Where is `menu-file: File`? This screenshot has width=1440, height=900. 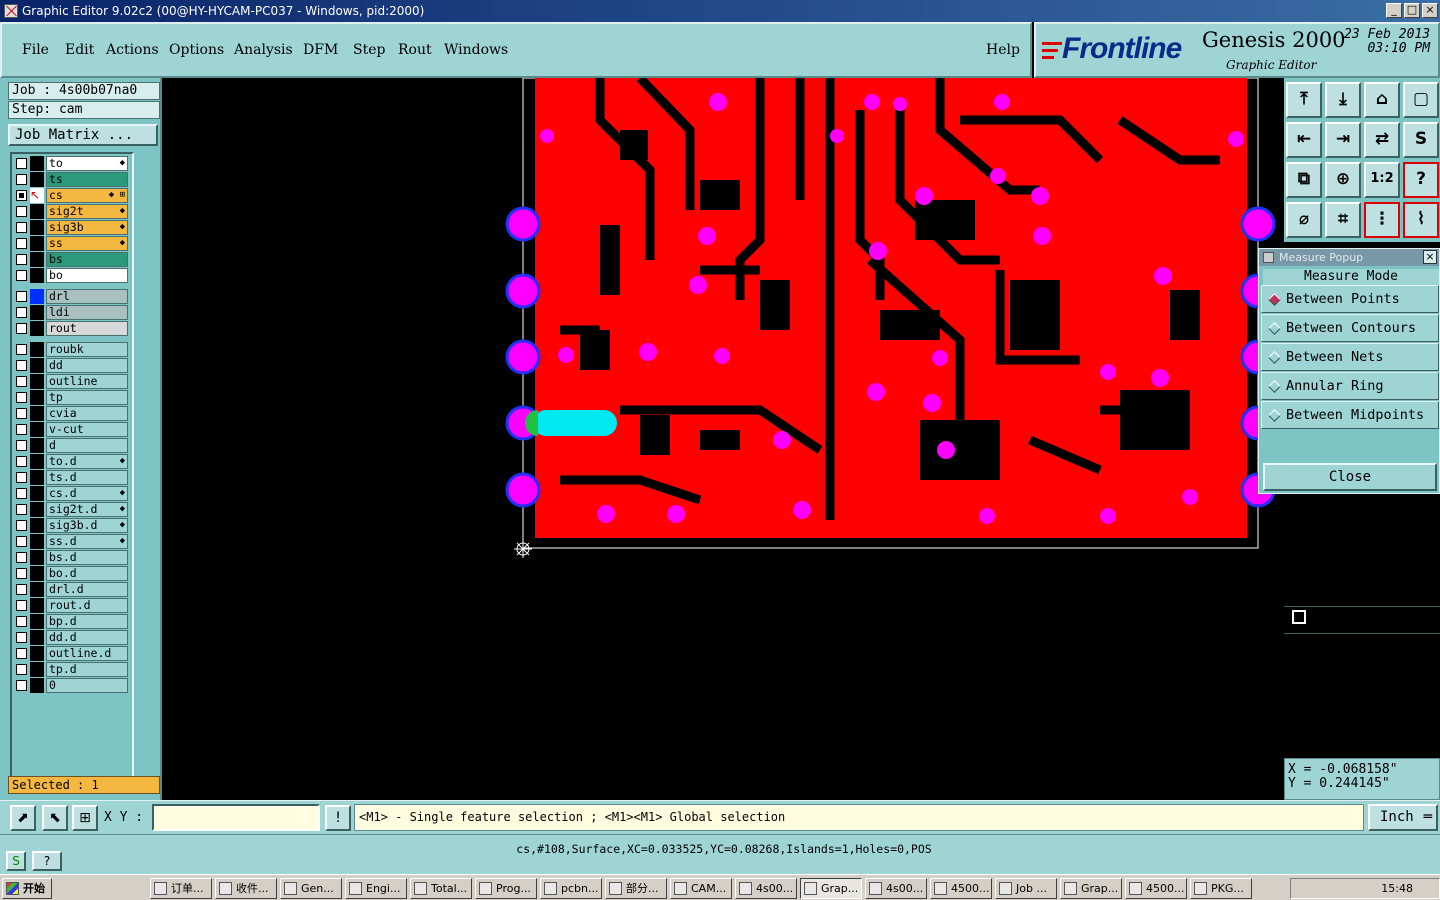
menu-file: File is located at coordinates (35, 50).